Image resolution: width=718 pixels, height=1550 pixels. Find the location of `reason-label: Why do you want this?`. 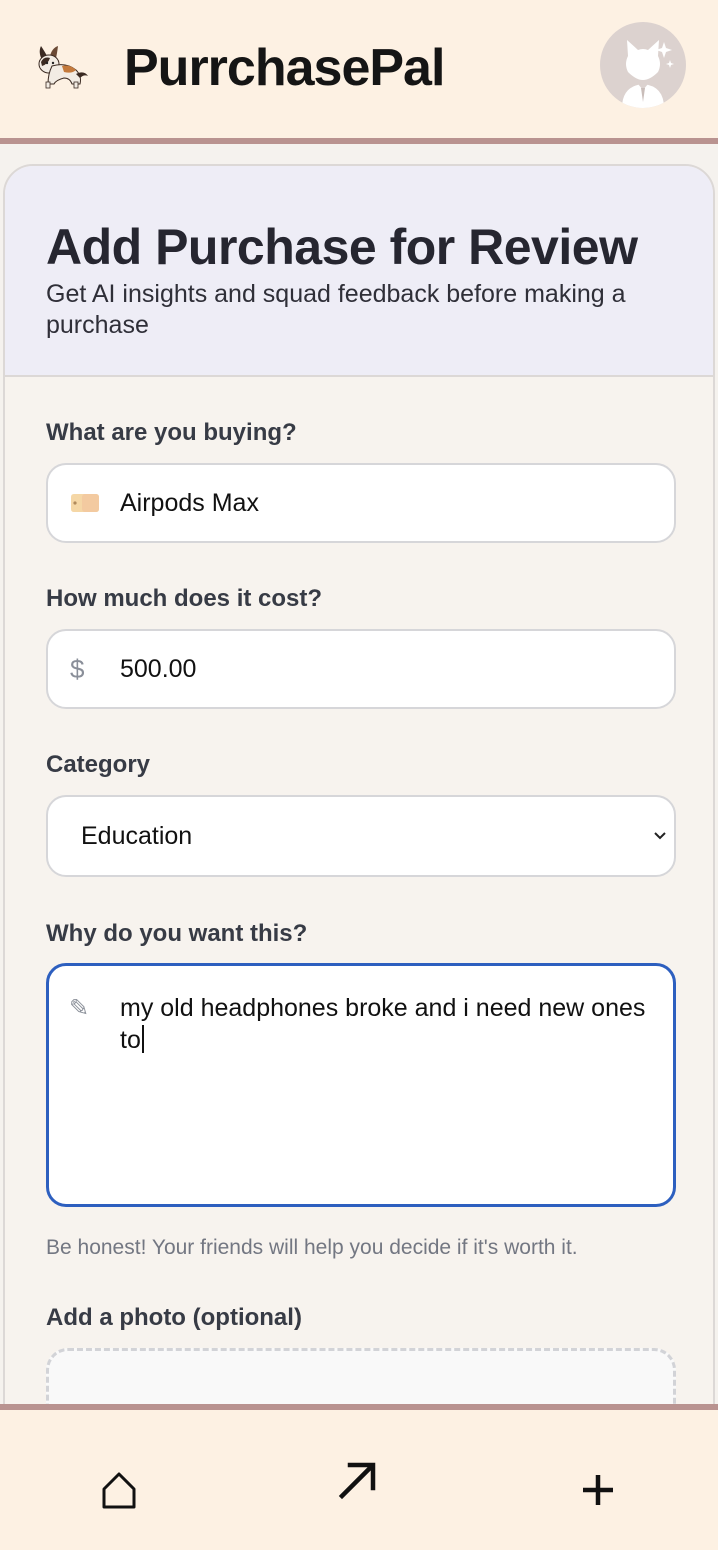

reason-label: Why do you want this? is located at coordinates (177, 933).